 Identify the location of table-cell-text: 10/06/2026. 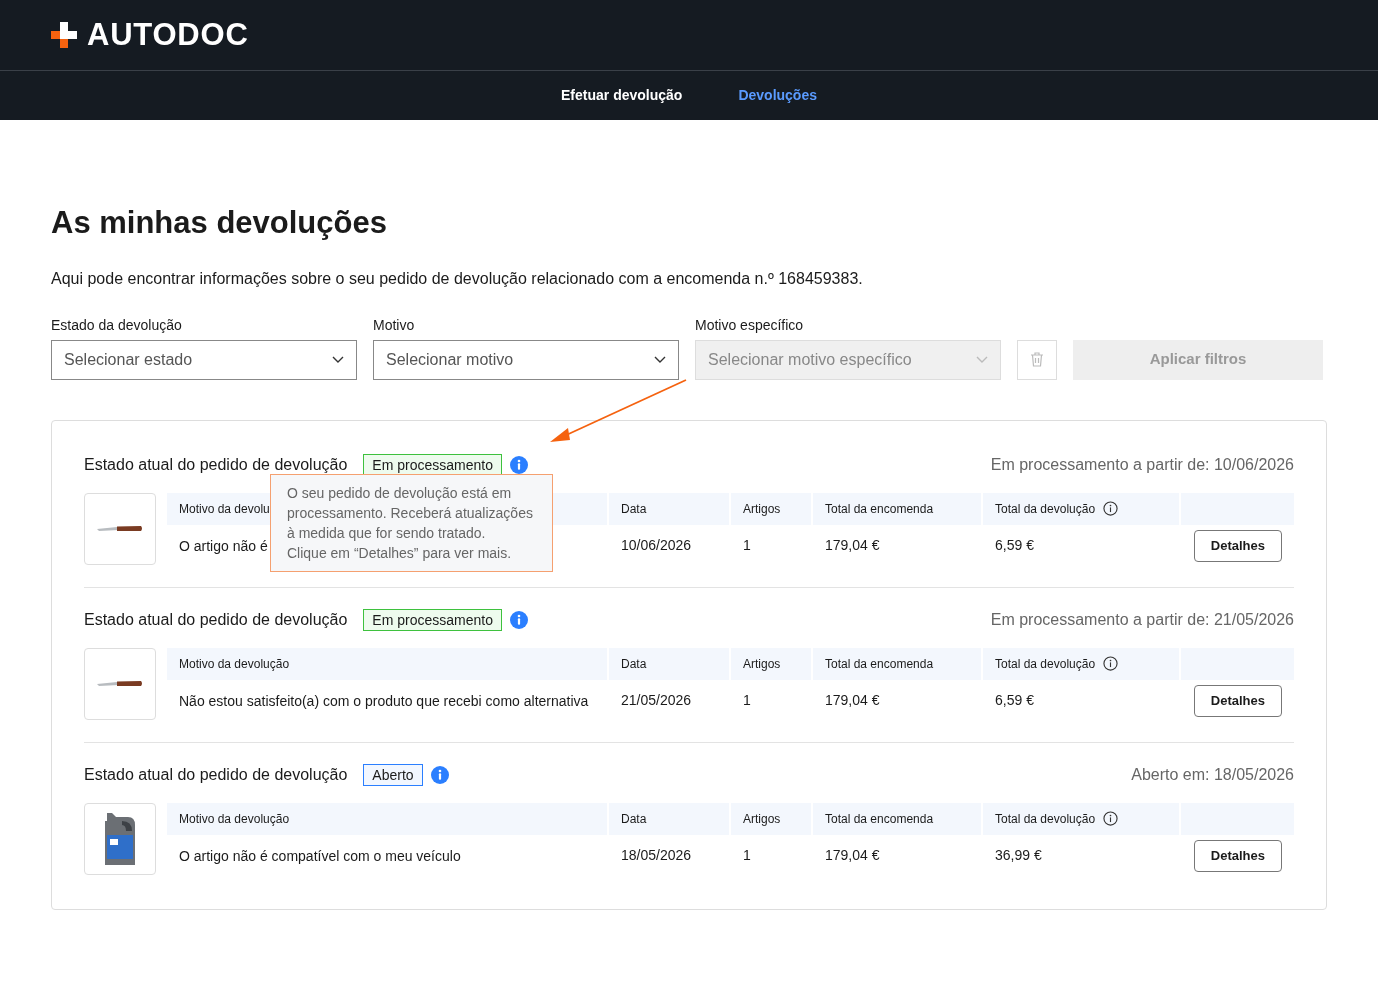
(656, 545).